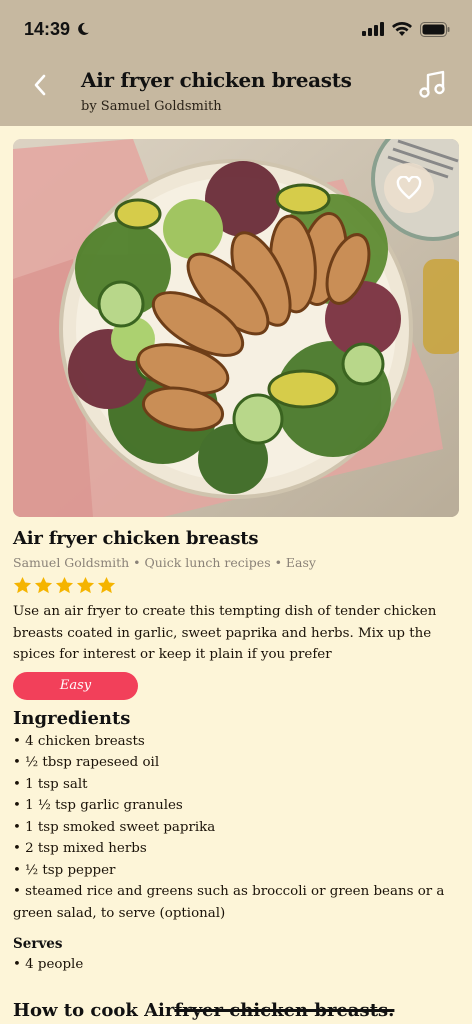 Image resolution: width=472 pixels, height=1024 pixels. I want to click on heart-icon, so click(409, 188).